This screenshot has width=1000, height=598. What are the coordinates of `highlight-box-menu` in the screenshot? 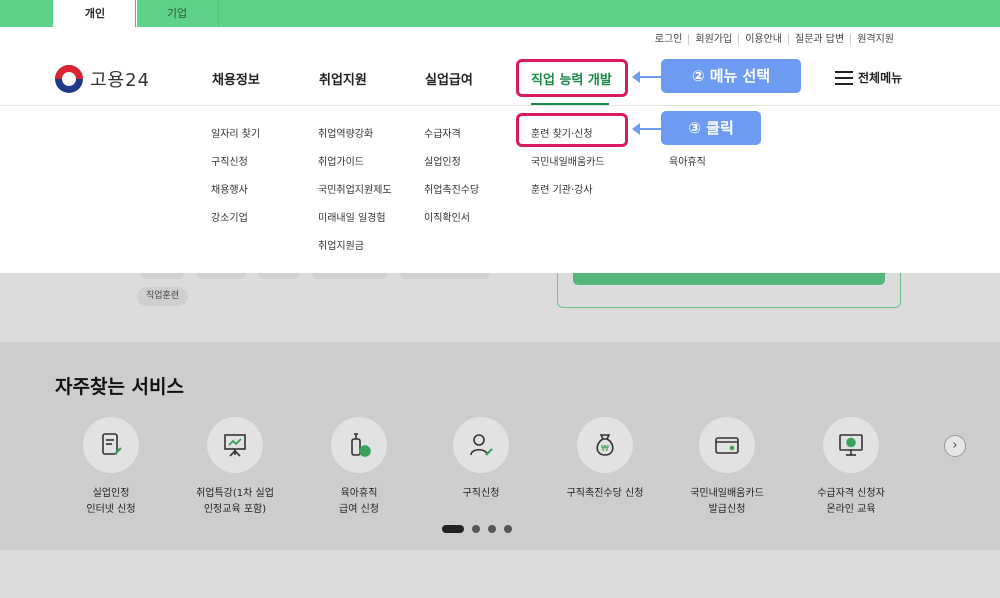 It's located at (572, 78).